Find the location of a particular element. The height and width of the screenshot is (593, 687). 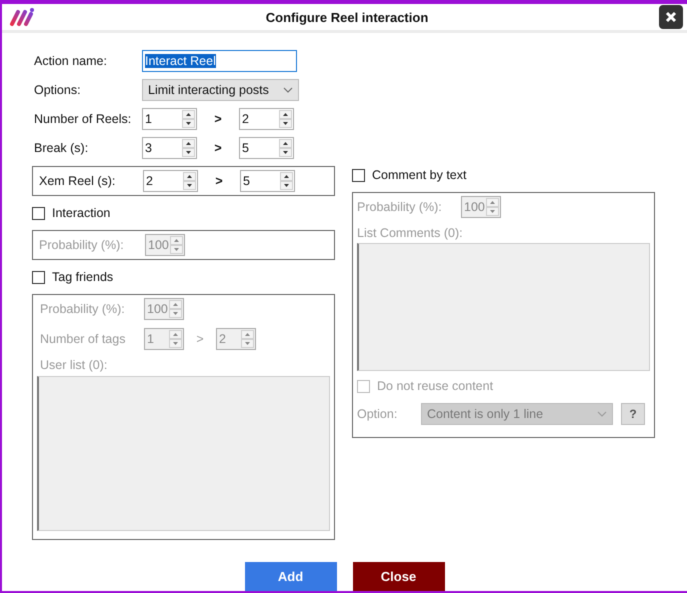

number-spinbox: 3 is located at coordinates (169, 148).